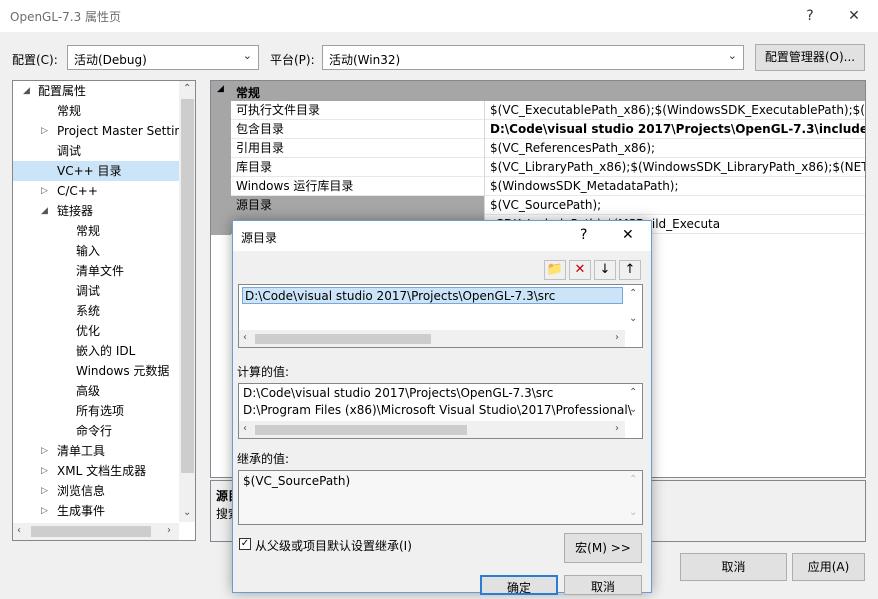 The width and height of the screenshot is (878, 599). What do you see at coordinates (96, 491) in the screenshot?
I see `tree-item: ▷ 浏览信息` at bounding box center [96, 491].